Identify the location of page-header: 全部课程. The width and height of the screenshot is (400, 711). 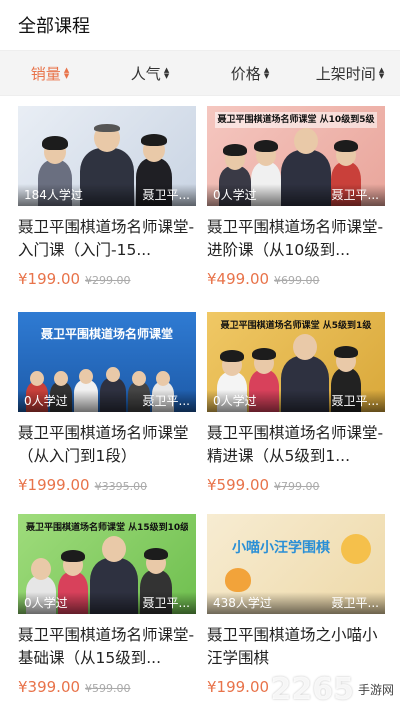
(200, 25).